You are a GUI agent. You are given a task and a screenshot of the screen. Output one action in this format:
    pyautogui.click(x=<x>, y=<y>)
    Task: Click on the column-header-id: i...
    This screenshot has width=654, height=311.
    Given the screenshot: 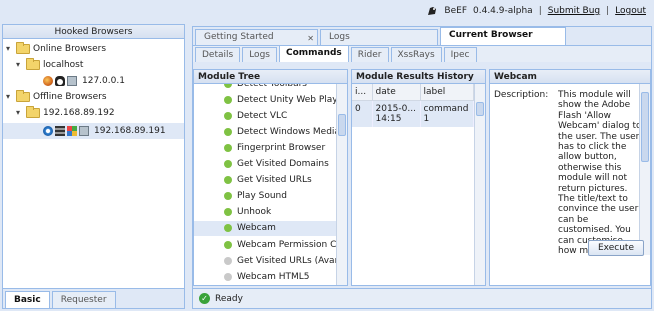 What is the action you would take?
    pyautogui.click(x=362, y=92)
    